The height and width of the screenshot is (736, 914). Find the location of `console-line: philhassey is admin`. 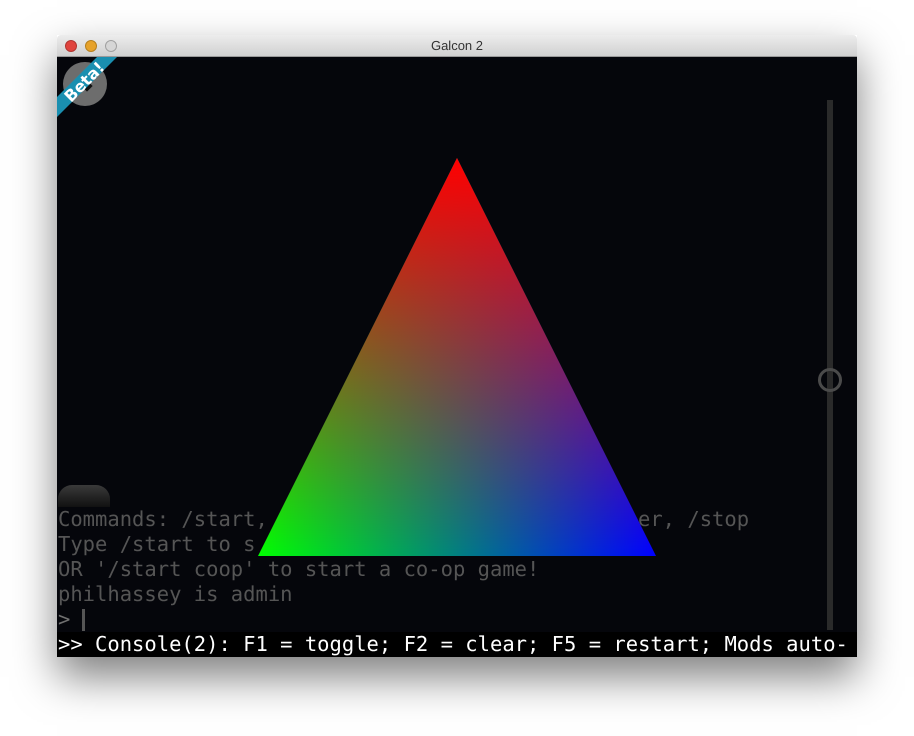

console-line: philhassey is admin is located at coordinates (175, 594).